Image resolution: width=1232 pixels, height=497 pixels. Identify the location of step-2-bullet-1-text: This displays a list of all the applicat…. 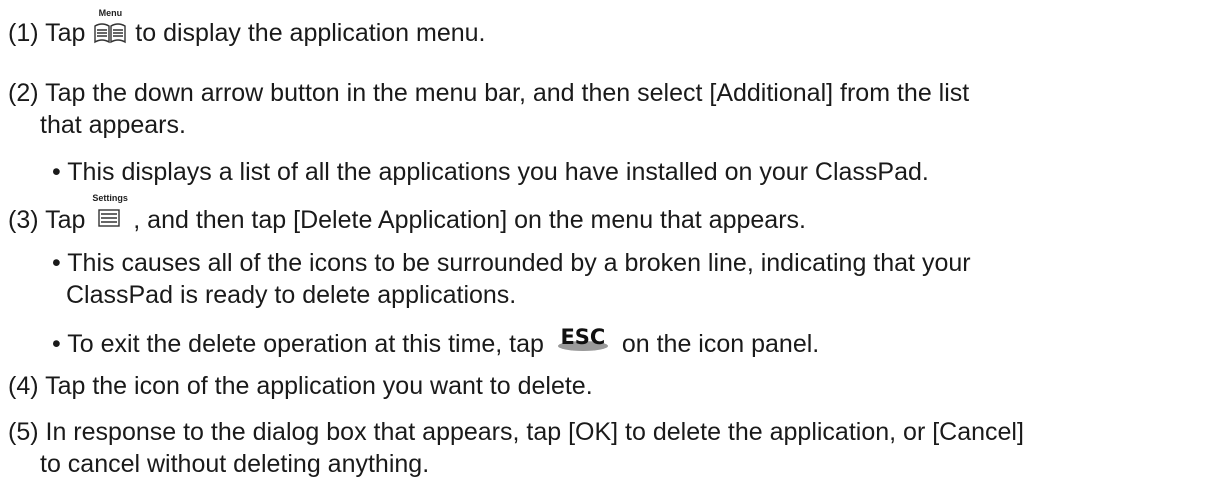
(498, 172).